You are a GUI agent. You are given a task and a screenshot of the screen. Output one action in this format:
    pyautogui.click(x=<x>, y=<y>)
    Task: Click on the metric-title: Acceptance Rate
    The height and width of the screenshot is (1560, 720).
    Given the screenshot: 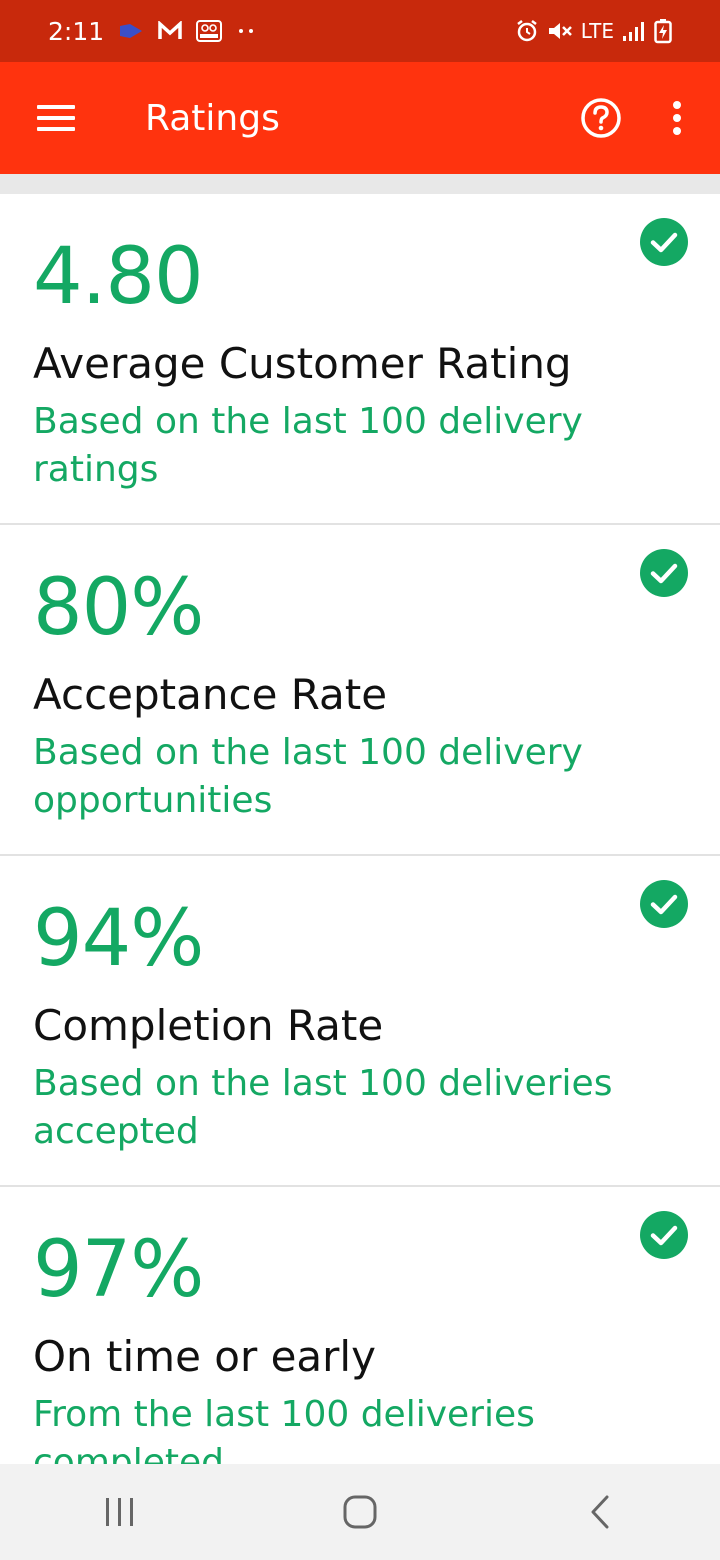 What is the action you would take?
    pyautogui.click(x=210, y=694)
    